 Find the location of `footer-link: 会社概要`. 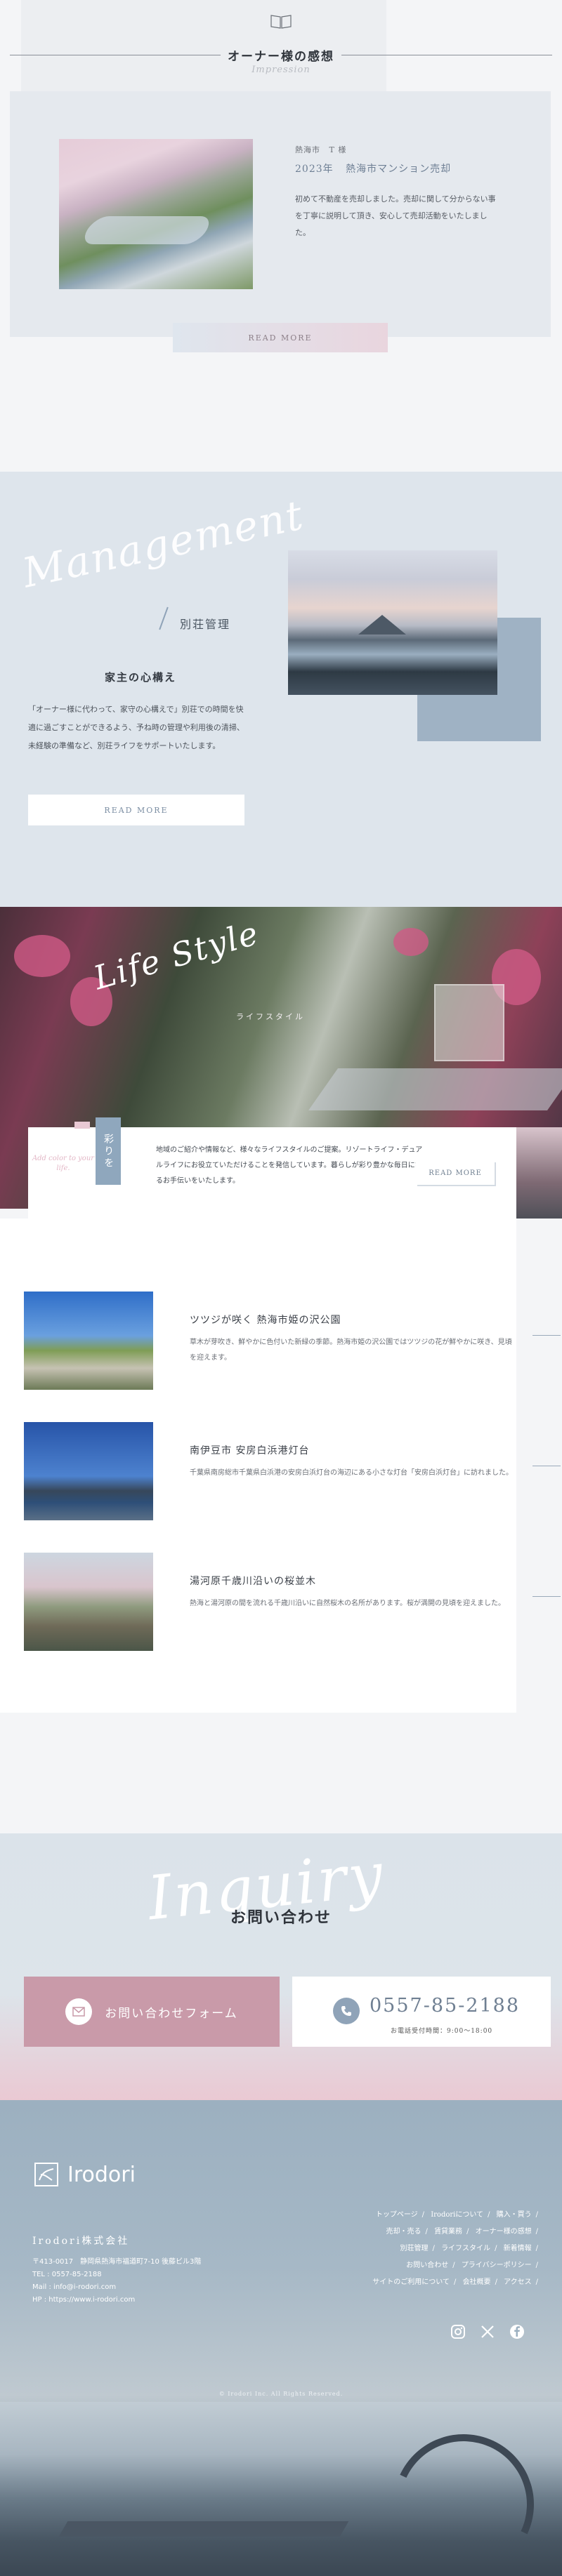

footer-link: 会社概要 is located at coordinates (477, 2282).